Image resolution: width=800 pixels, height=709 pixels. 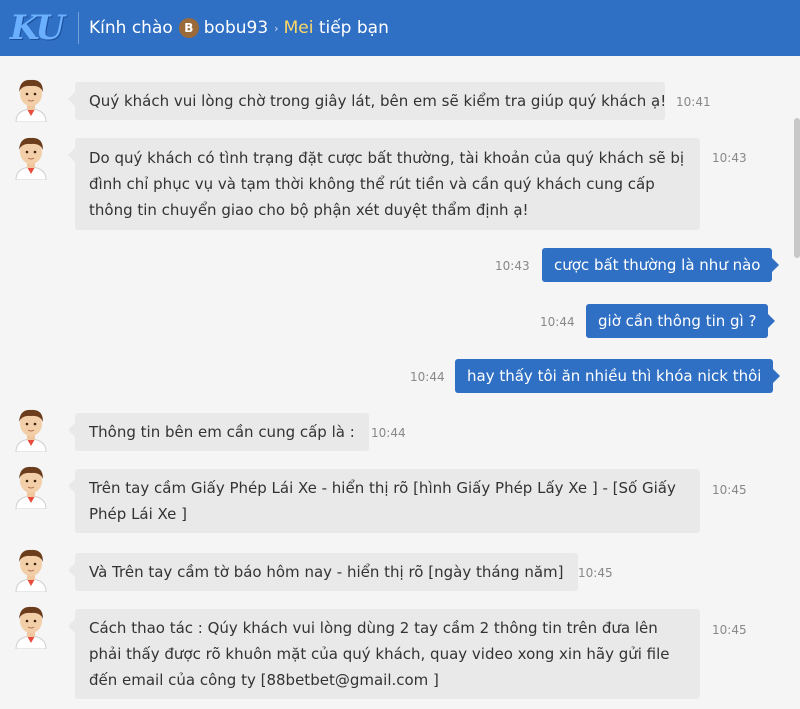 What do you see at coordinates (353, 28) in the screenshot?
I see `agent-intro-text: tiếp bạn` at bounding box center [353, 28].